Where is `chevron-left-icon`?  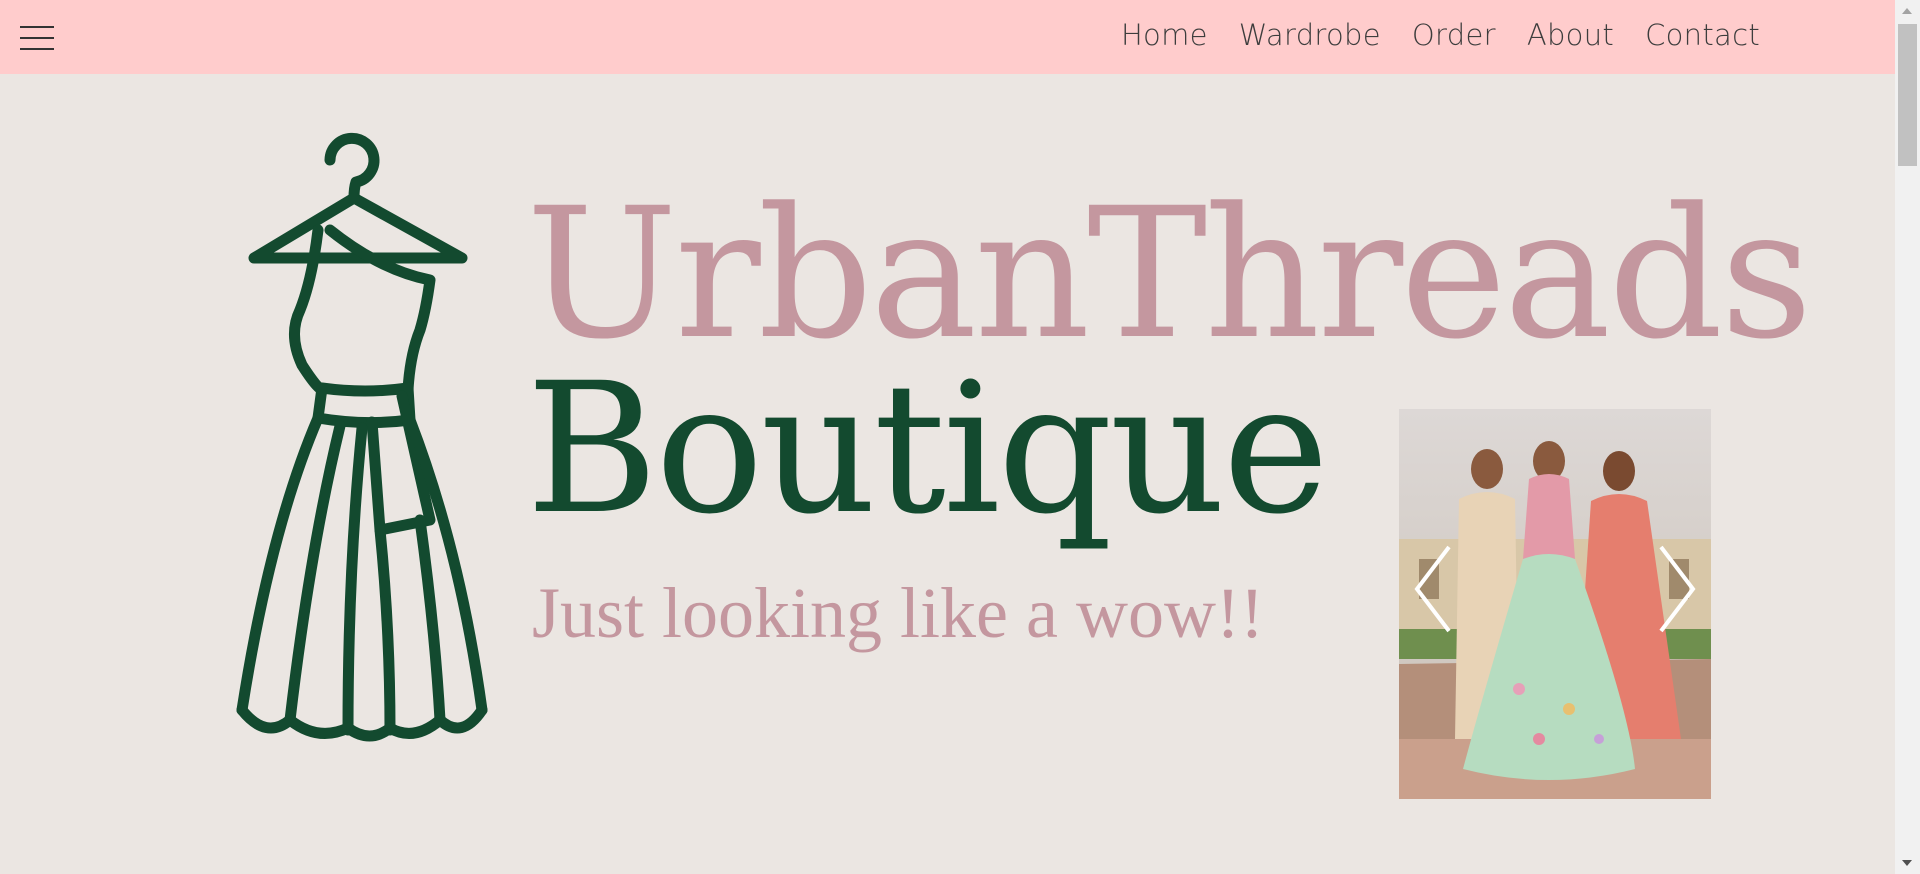 chevron-left-icon is located at coordinates (1432, 589).